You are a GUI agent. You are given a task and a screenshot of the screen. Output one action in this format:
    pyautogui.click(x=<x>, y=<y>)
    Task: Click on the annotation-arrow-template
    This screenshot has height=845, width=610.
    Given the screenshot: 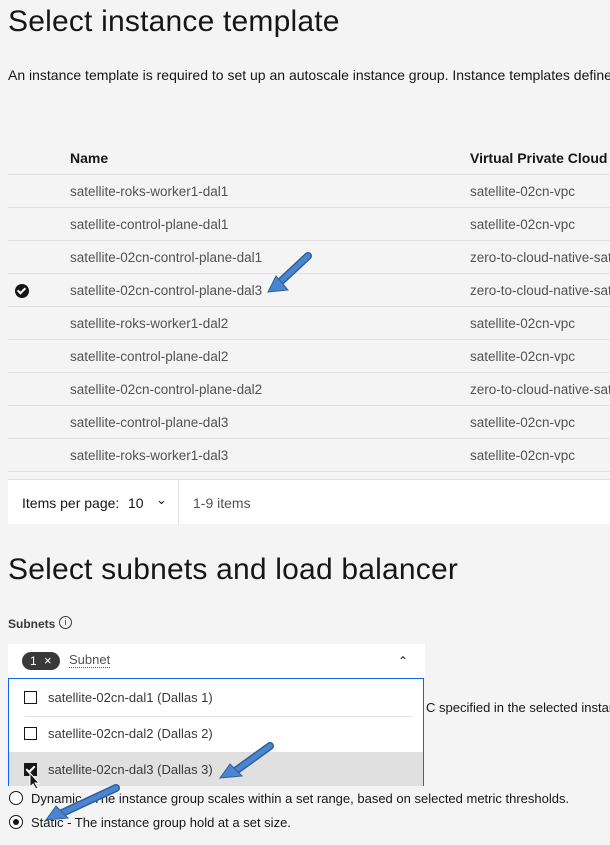 What is the action you would take?
    pyautogui.click(x=289, y=272)
    